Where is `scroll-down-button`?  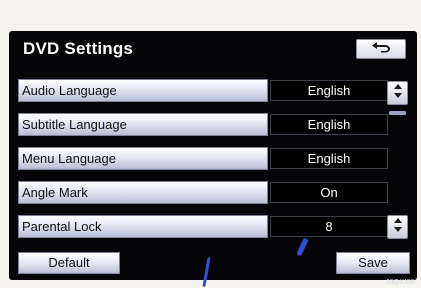
scroll-down-button is located at coordinates (397, 227).